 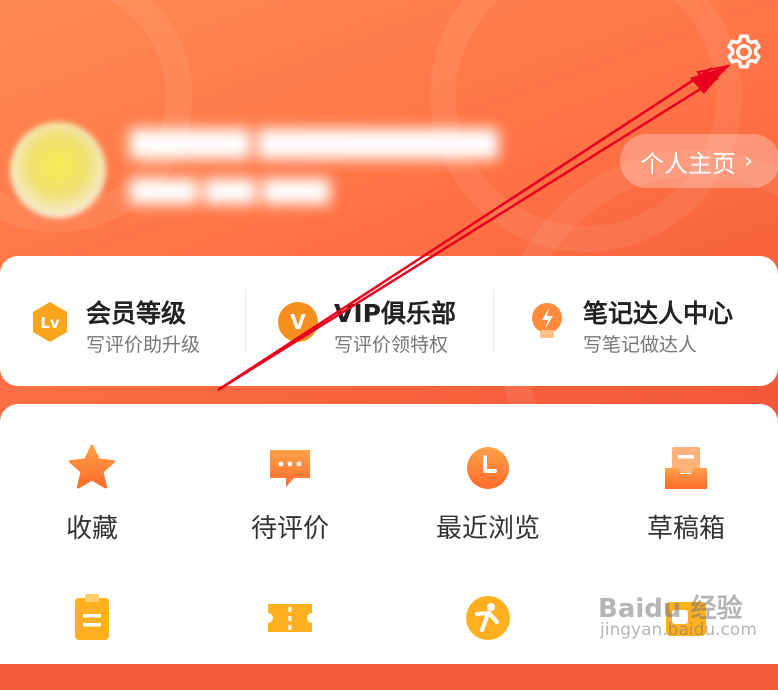 I want to click on grid-item-label: 草稿箱, so click(x=685, y=529).